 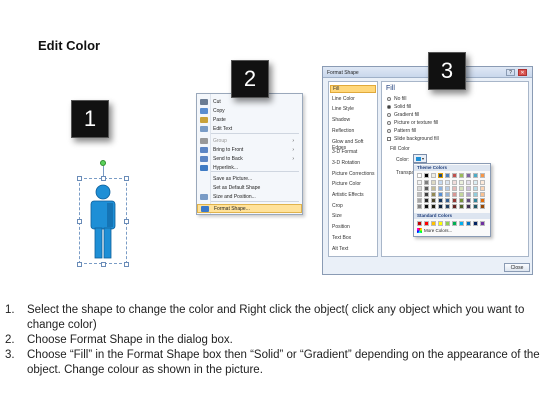 What do you see at coordinates (346, 185) in the screenshot?
I see `nav-item-picture-color: Picture Color` at bounding box center [346, 185].